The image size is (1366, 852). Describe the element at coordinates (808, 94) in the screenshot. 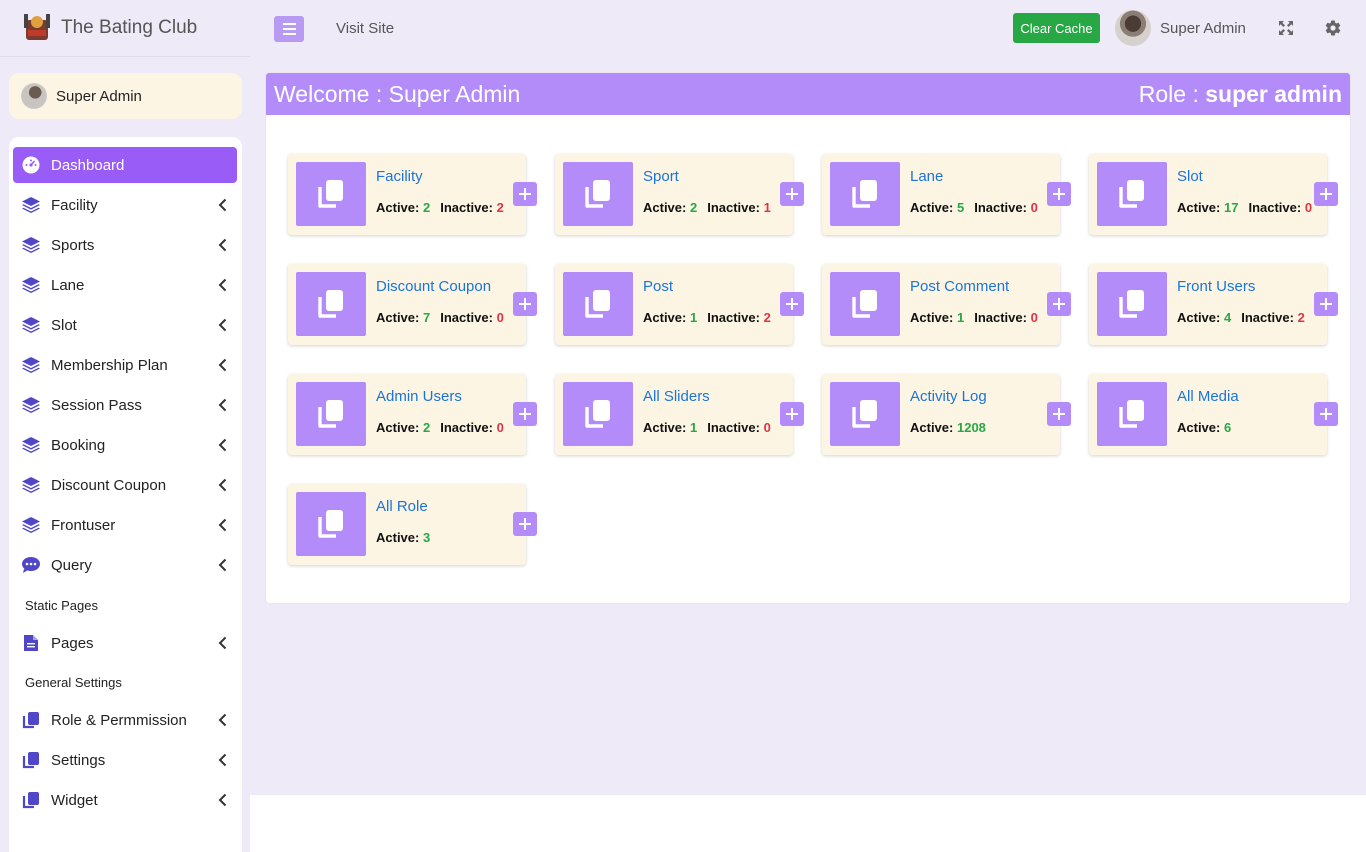

I see `welcome-header: Welcome : Super Admin Role : super admin` at that location.